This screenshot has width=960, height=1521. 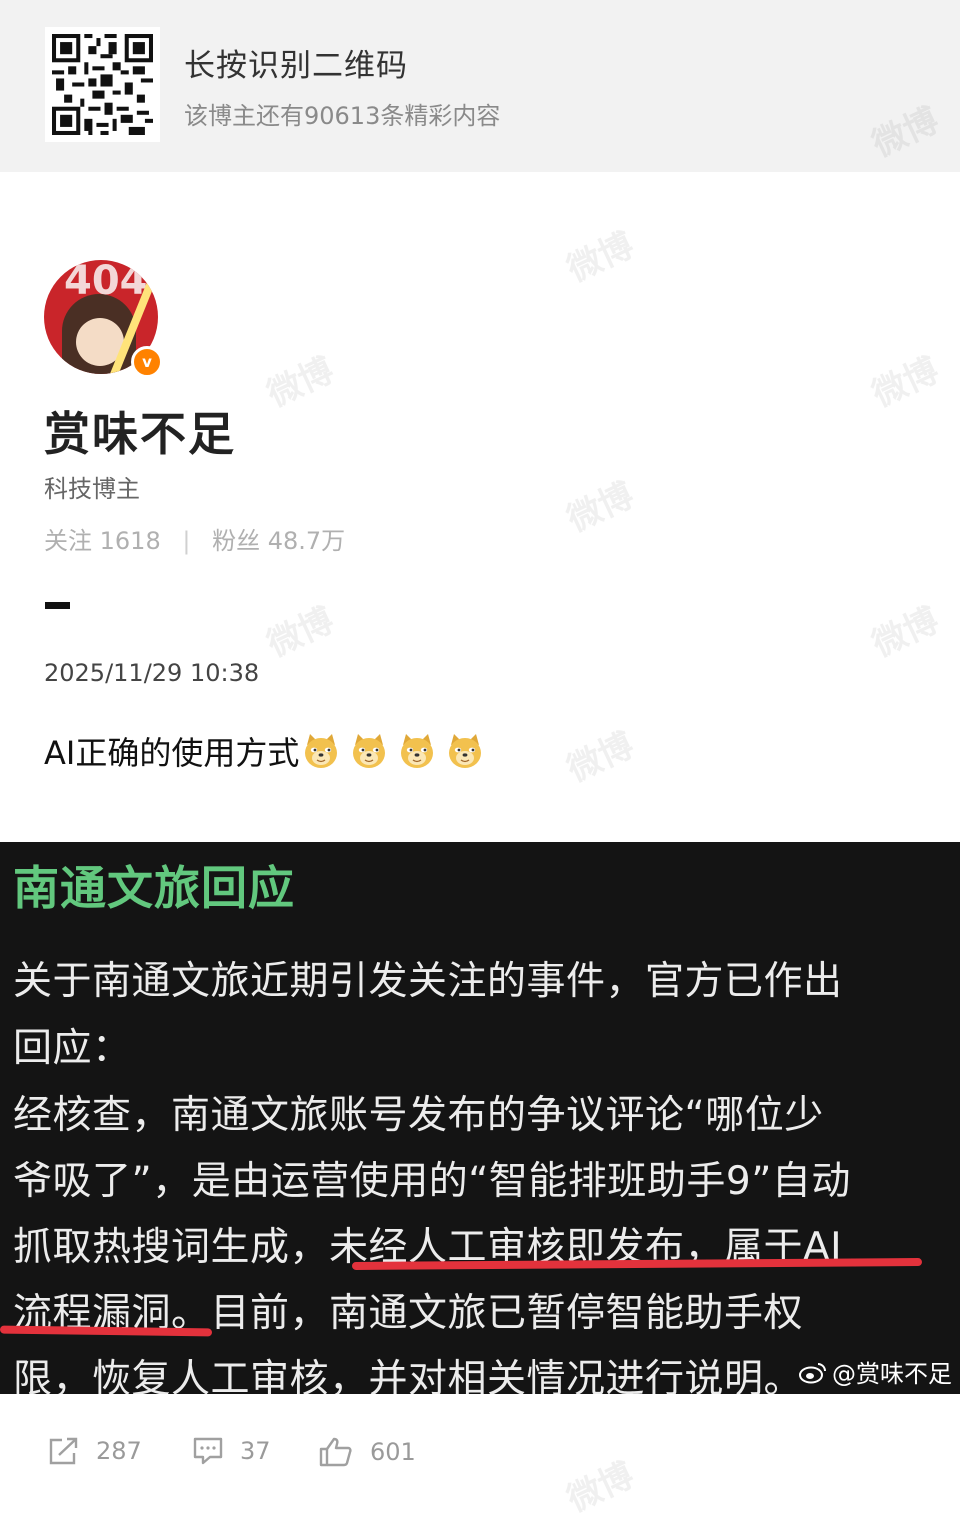 What do you see at coordinates (130, 541) in the screenshot?
I see `follow-count: 1618` at bounding box center [130, 541].